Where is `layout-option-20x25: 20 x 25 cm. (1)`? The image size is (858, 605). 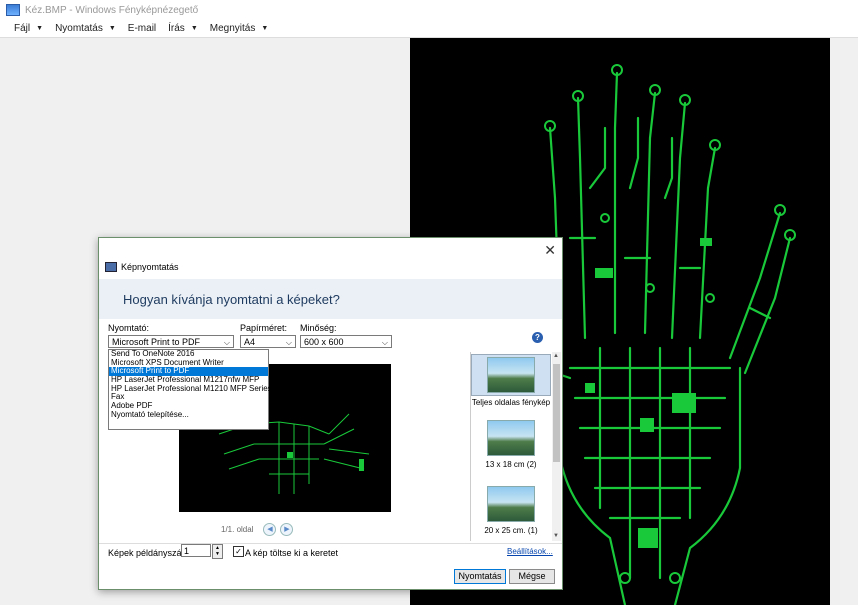
layout-option-20x25: 20 x 25 cm. (1) is located at coordinates (511, 510).